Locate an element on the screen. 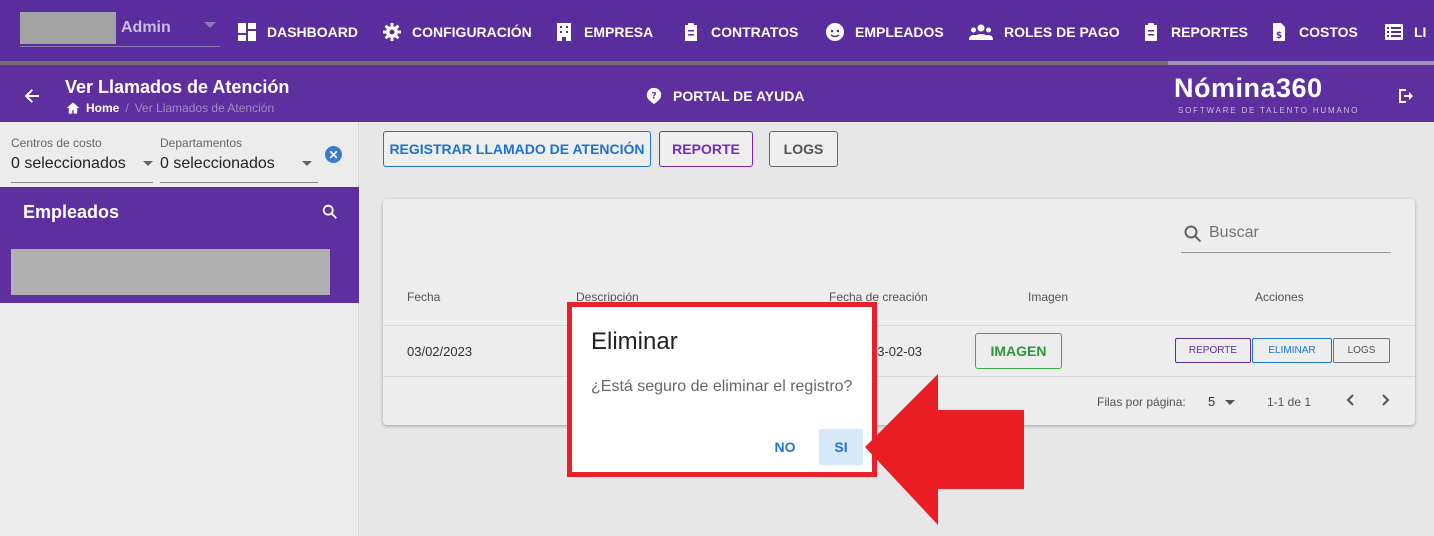 This screenshot has height=536, width=1434. search-icon is located at coordinates (330, 212).